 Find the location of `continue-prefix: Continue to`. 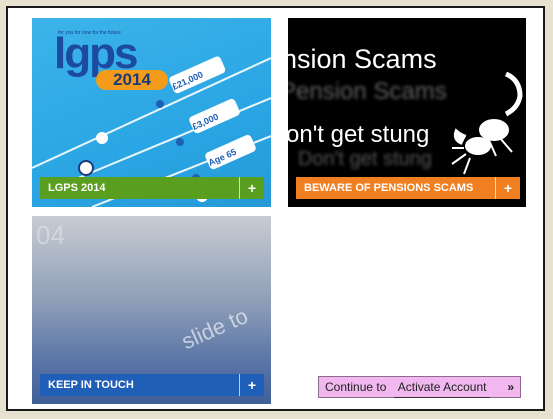

continue-prefix: Continue to is located at coordinates (356, 387).